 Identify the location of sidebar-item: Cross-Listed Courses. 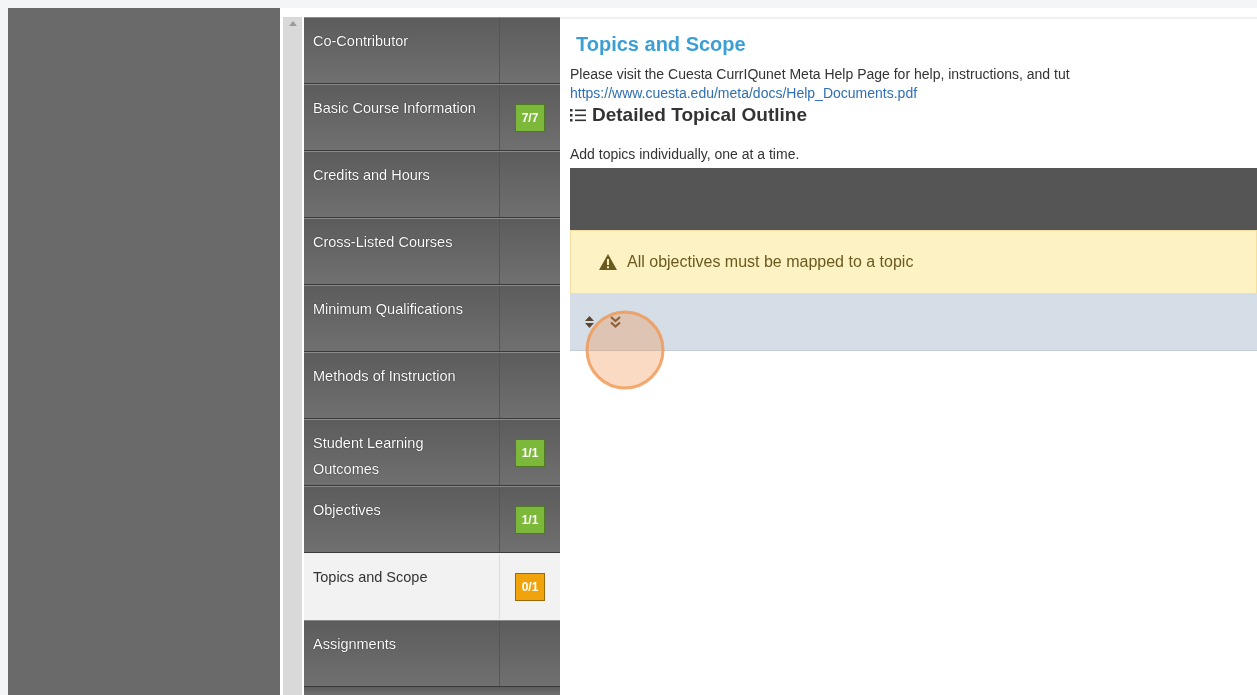
(432, 251).